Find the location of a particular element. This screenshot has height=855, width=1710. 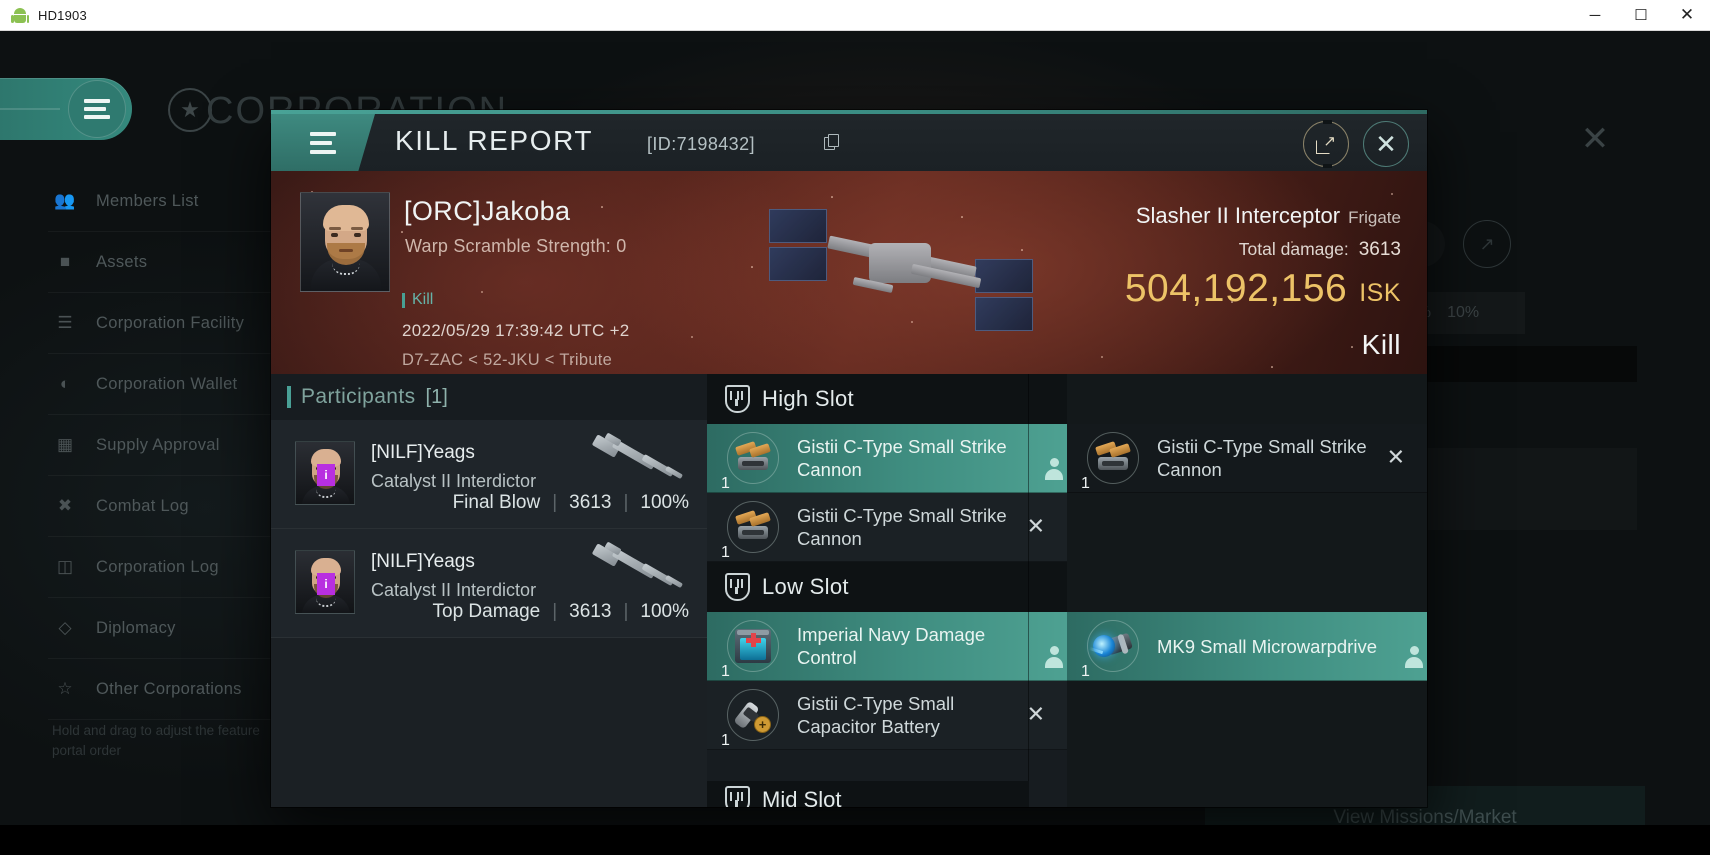

low-slot-label: Low Slot is located at coordinates (805, 586).